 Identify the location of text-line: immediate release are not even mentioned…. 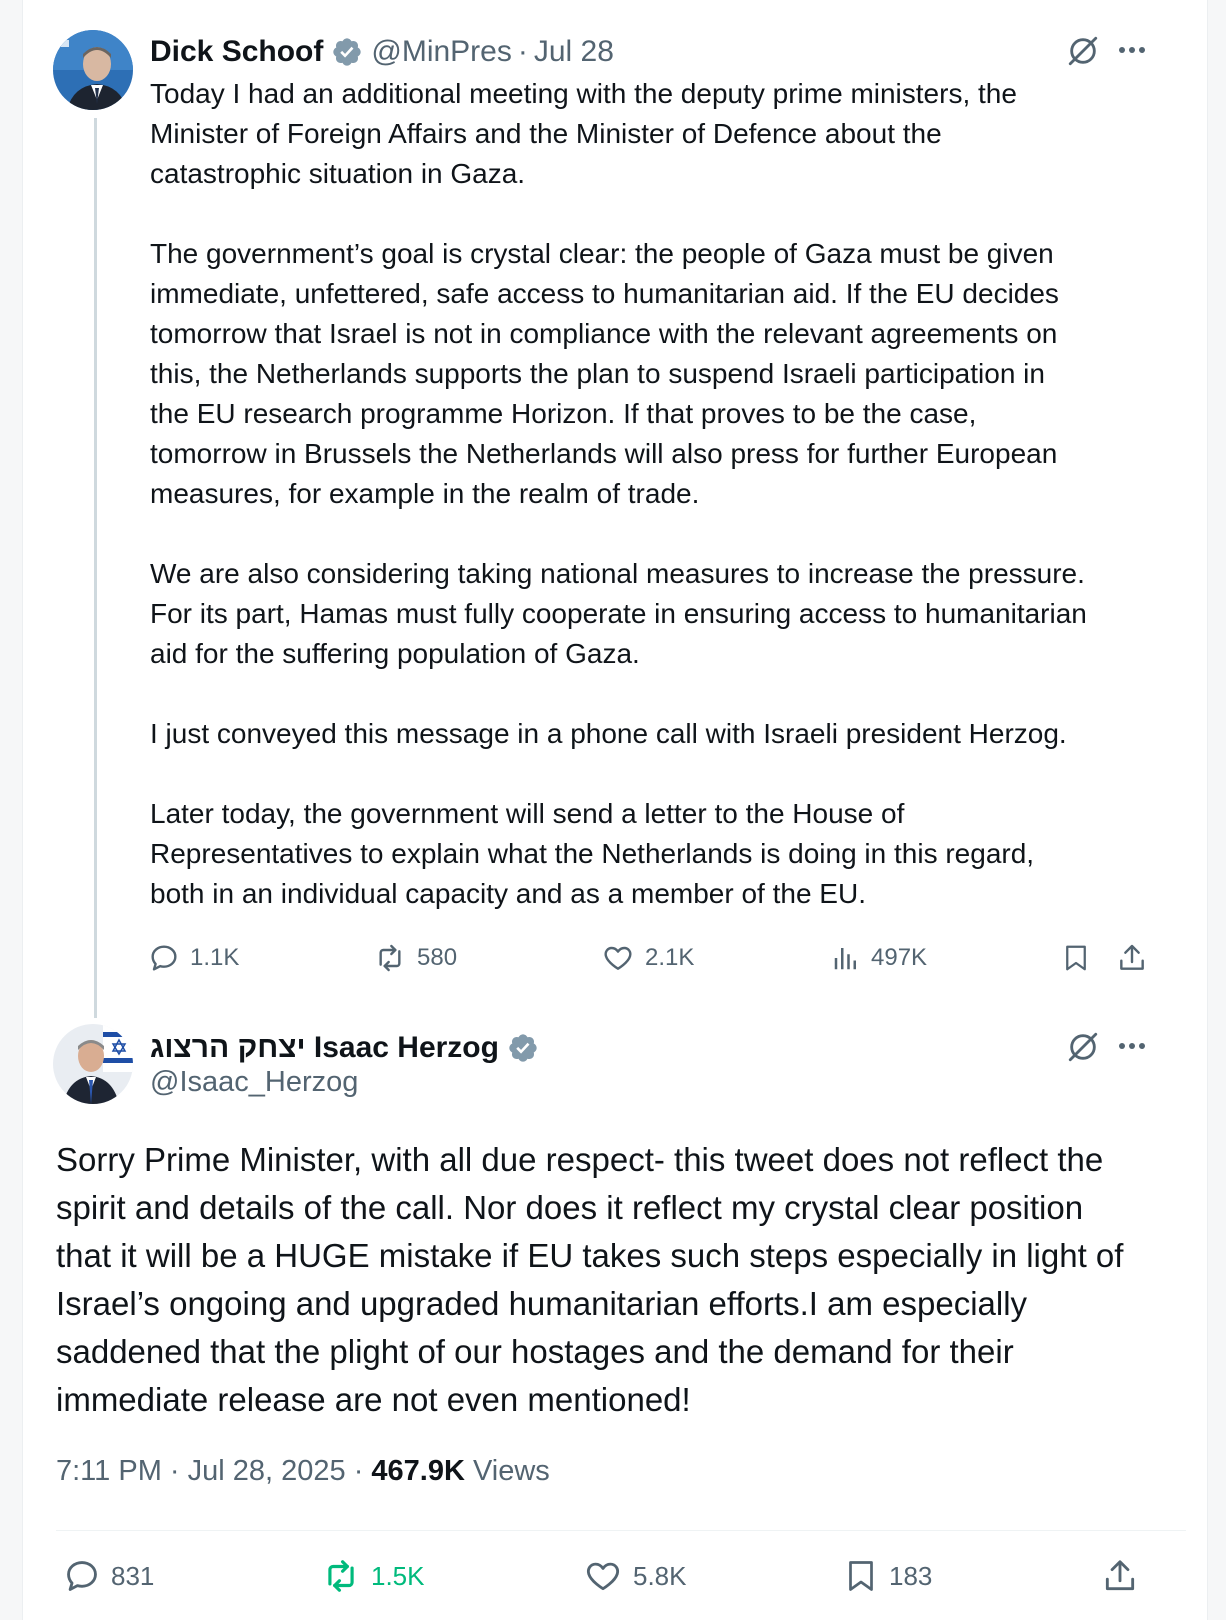
(373, 1399).